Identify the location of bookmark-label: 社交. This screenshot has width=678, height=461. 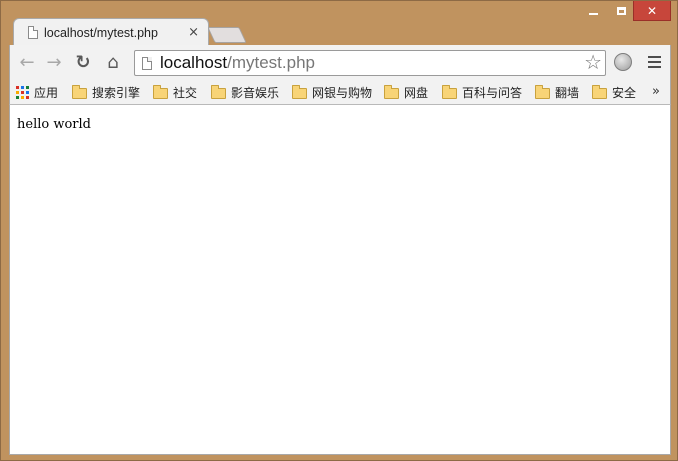
(185, 93).